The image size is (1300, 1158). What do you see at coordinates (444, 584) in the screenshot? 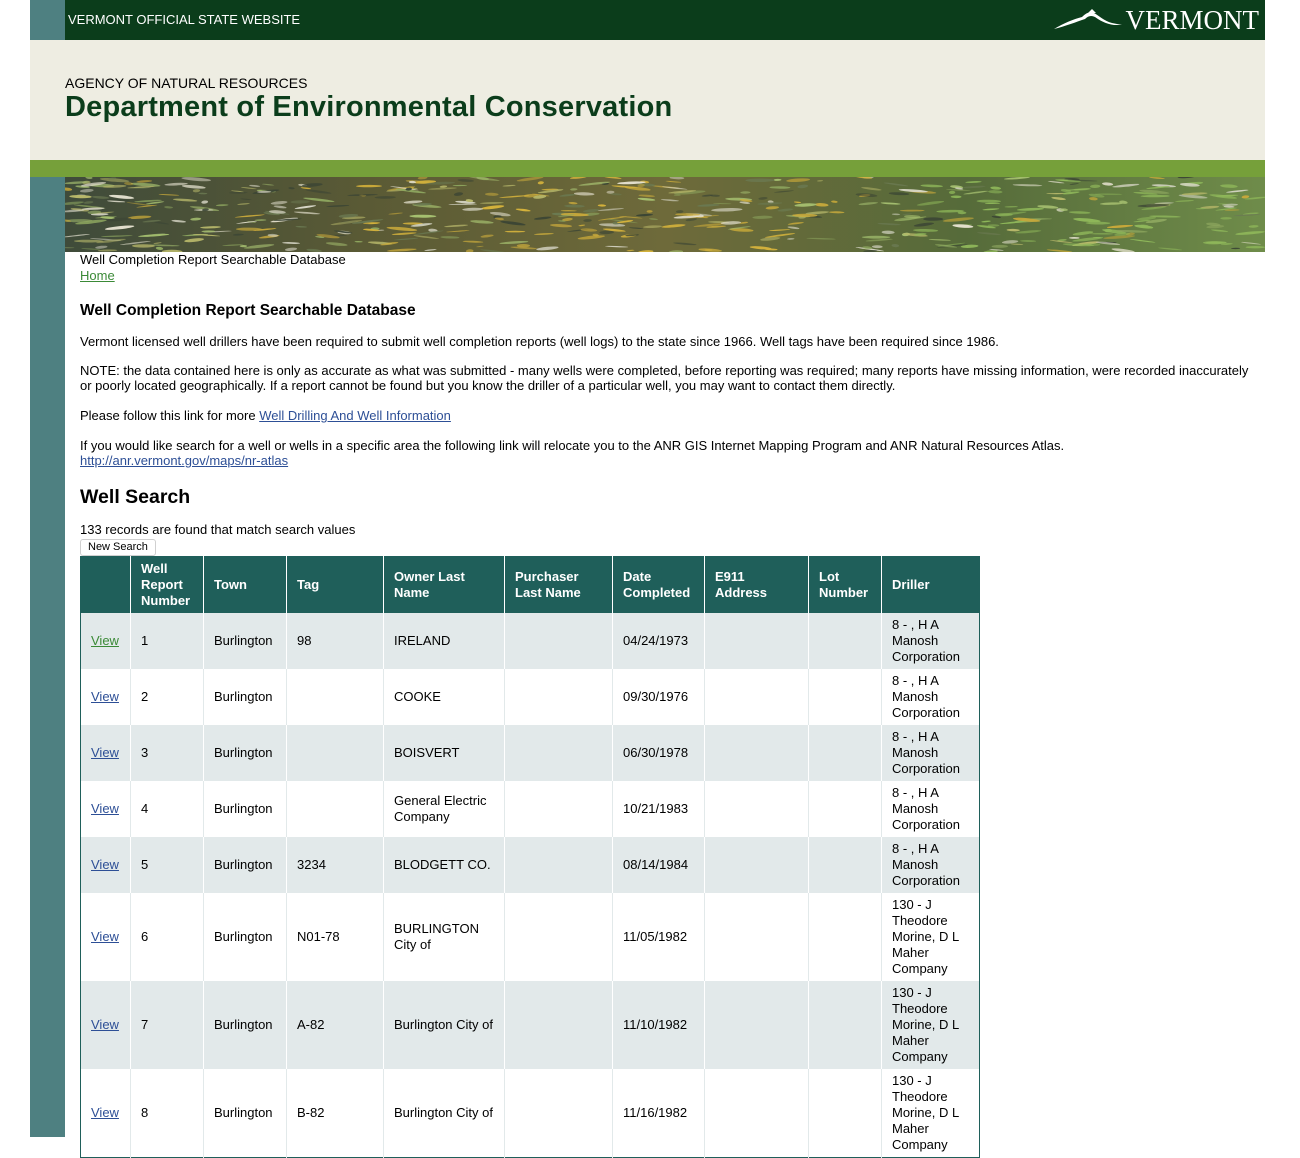
I see `column-header-owner-last-name: Owner Last Name` at bounding box center [444, 584].